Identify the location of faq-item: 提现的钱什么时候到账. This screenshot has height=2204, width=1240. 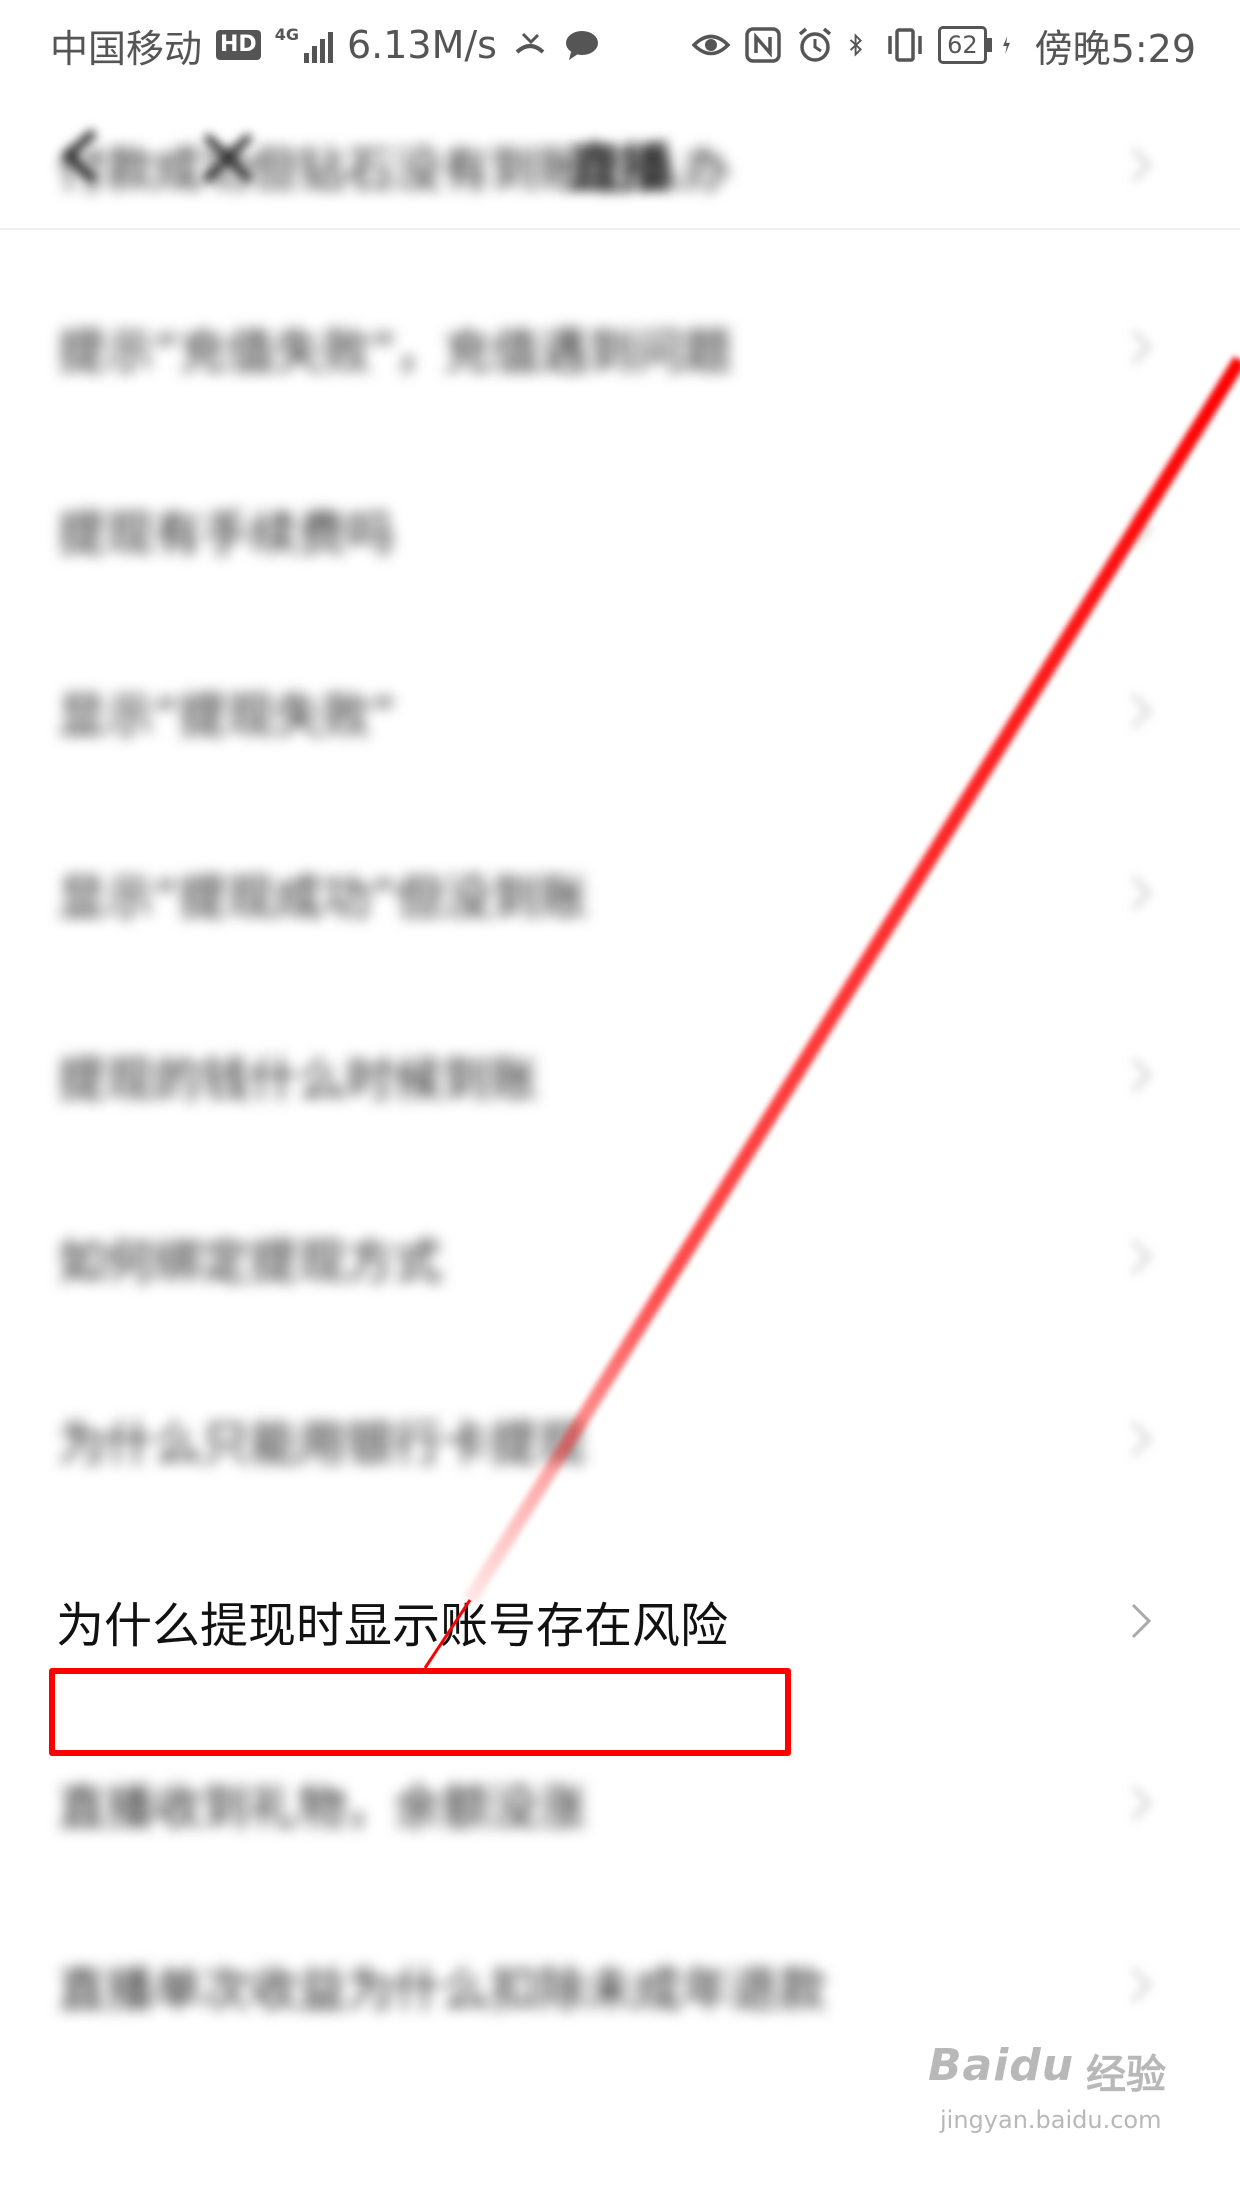
(620, 1075).